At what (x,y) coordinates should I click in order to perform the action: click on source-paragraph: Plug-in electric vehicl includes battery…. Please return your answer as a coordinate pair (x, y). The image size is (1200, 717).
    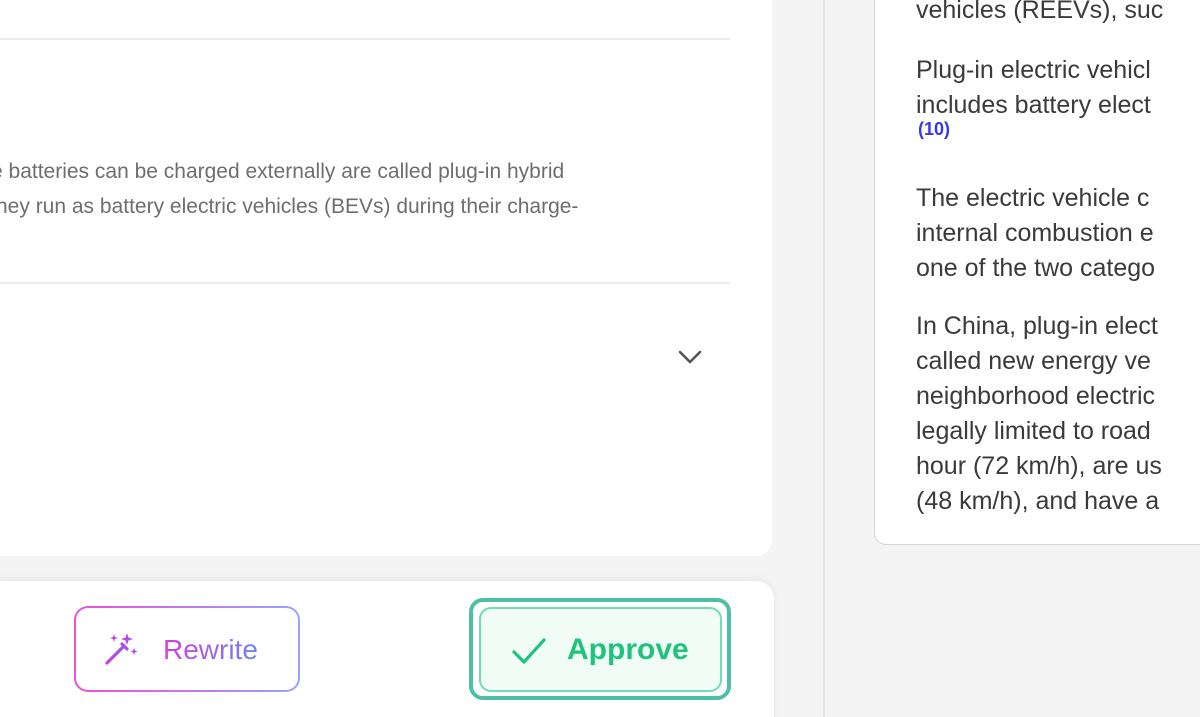
    Looking at the image, I should click on (1033, 87).